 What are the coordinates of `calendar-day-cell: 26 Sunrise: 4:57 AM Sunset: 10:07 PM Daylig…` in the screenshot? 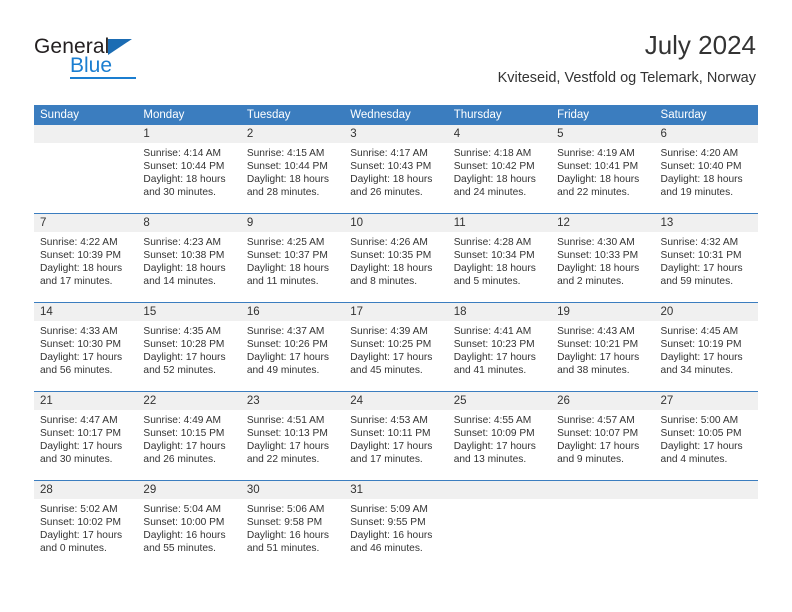 It's located at (603, 436).